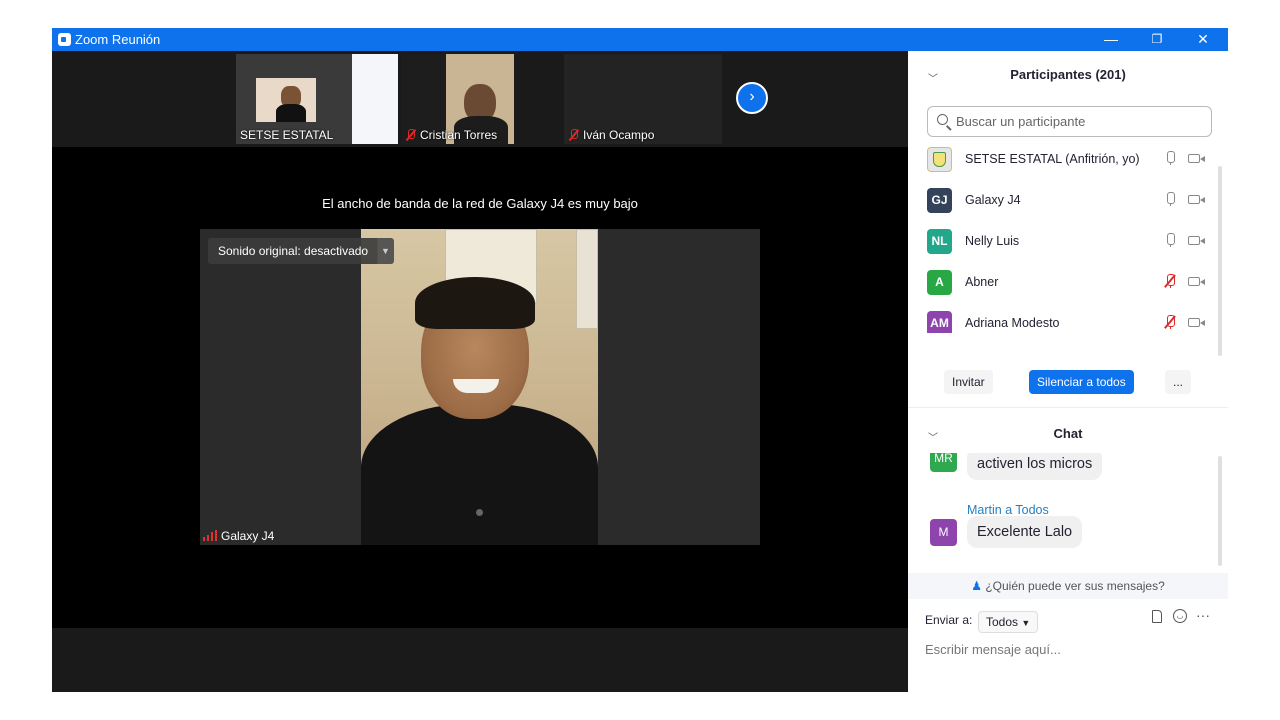 Image resolution: width=1280 pixels, height=720 pixels. I want to click on avatar: A, so click(939, 282).